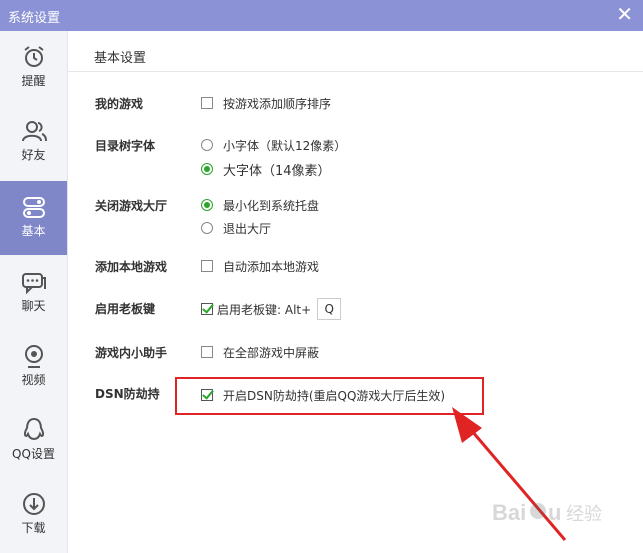  Describe the element at coordinates (120, 58) in the screenshot. I see `section-title: 基本设置` at that location.